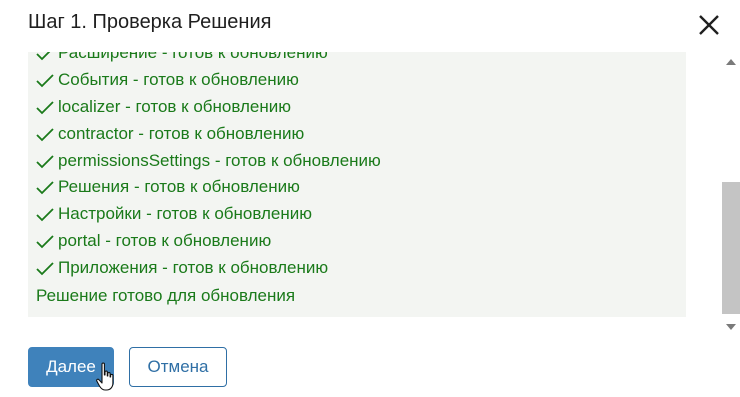 This screenshot has width=740, height=397. Describe the element at coordinates (181, 133) in the screenshot. I see `log-item-label: contractor - готов к обновлению` at that location.